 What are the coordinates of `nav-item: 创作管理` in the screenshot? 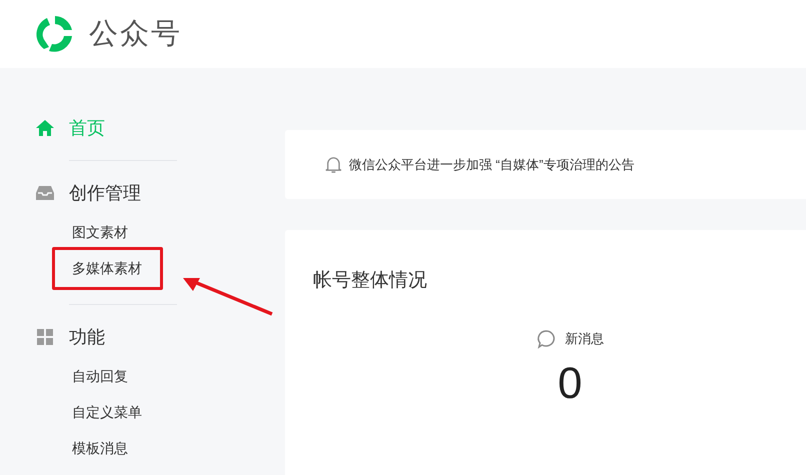 It's located at (160, 193).